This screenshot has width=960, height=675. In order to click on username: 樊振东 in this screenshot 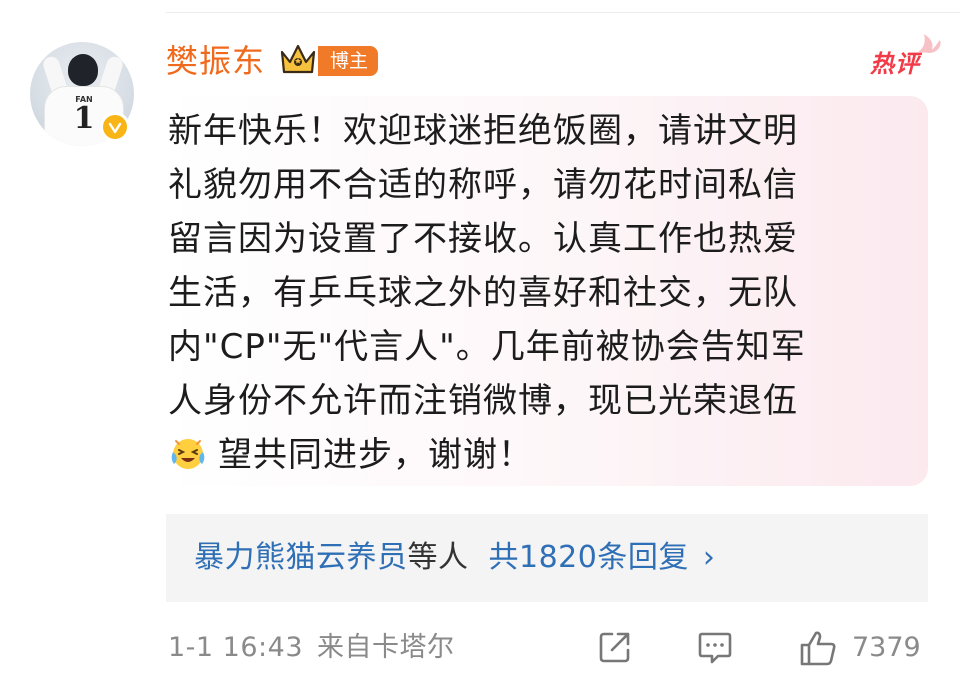, I will do `click(215, 61)`.